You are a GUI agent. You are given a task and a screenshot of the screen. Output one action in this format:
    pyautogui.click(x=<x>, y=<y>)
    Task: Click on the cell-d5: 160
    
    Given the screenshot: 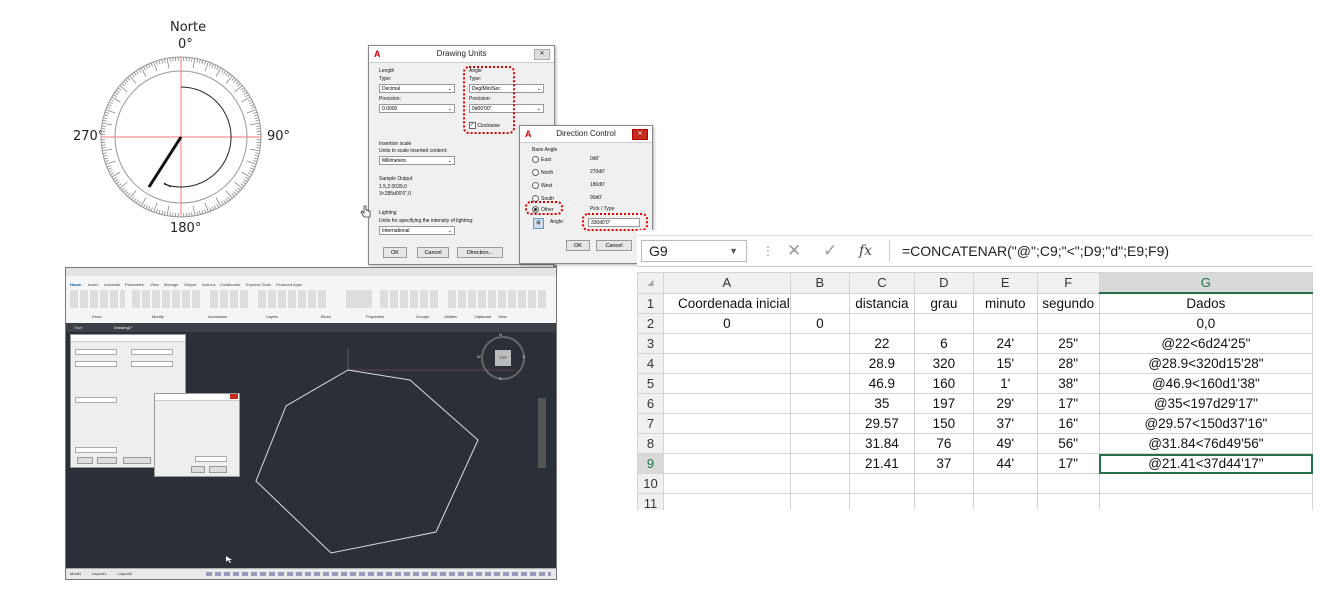 What is the action you would take?
    pyautogui.click(x=943, y=383)
    